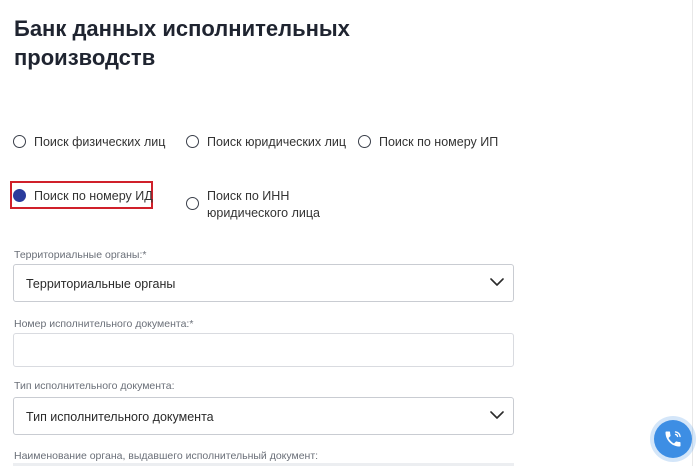 The height and width of the screenshot is (466, 700). Describe the element at coordinates (439, 142) in the screenshot. I see `radio-label: Поиск по номеру ИП` at that location.